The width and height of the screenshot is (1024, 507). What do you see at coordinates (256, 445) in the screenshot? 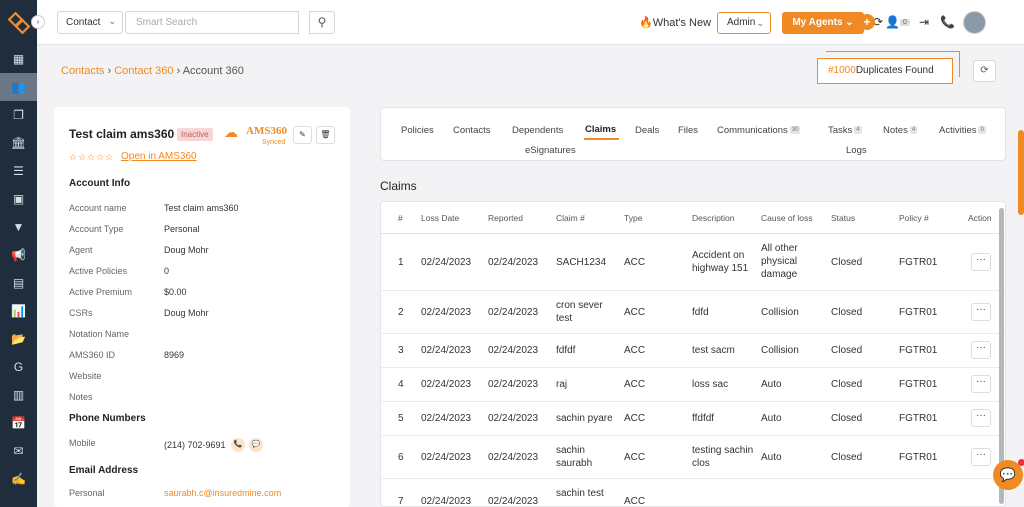
I see `chat-icon: 💬` at bounding box center [256, 445].